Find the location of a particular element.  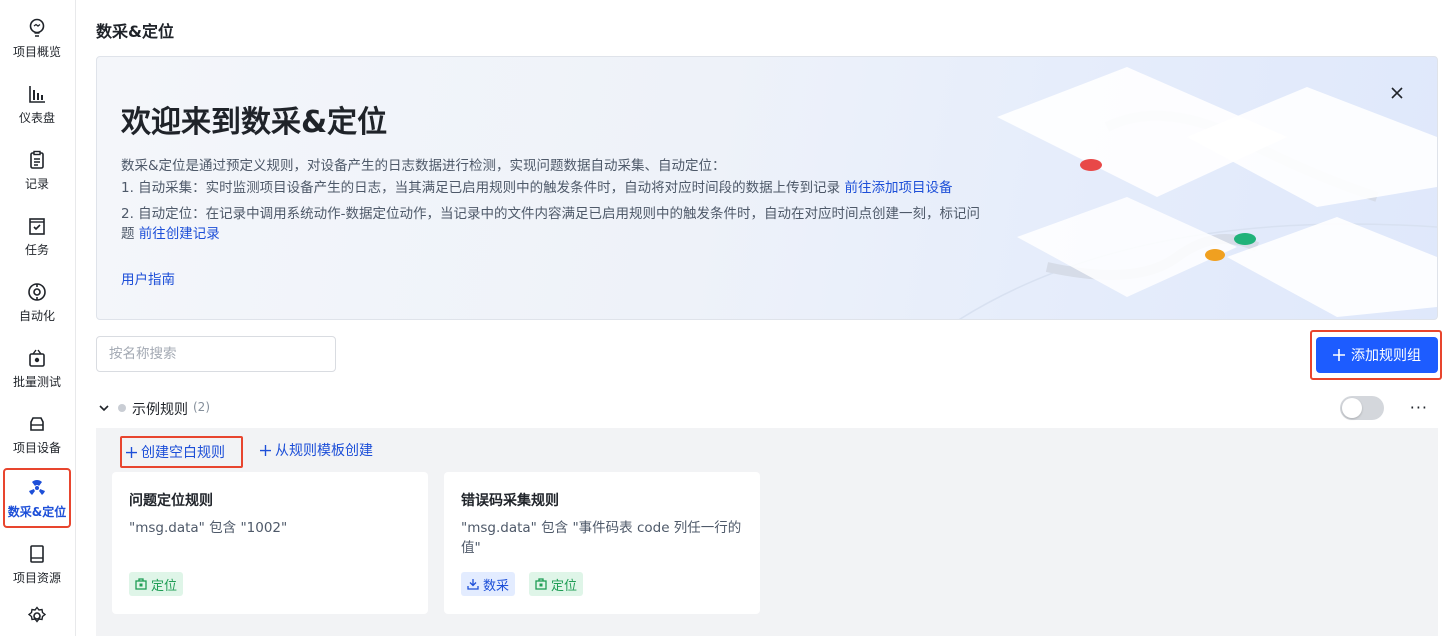

user-guide-link: 用户指南 is located at coordinates (148, 280).